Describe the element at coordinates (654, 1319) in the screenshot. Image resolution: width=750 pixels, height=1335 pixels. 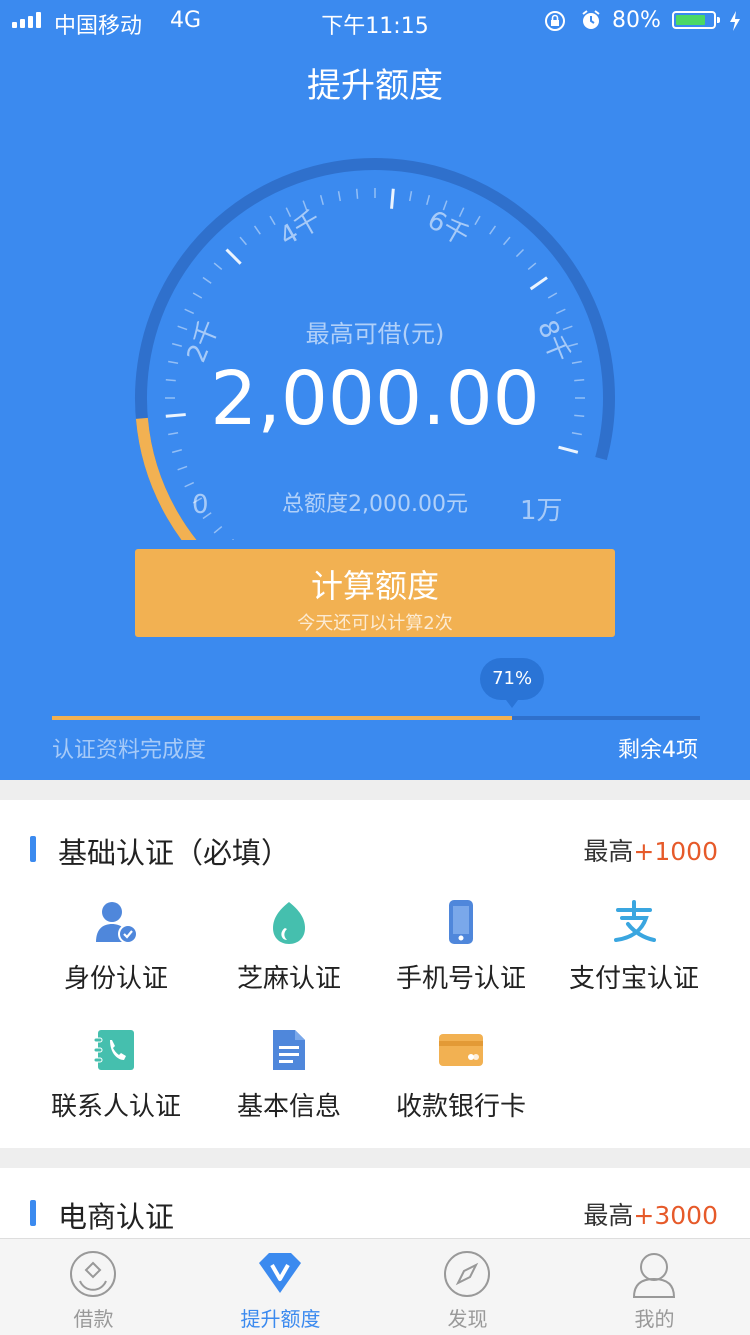
I see `tab-label: 我的` at that location.